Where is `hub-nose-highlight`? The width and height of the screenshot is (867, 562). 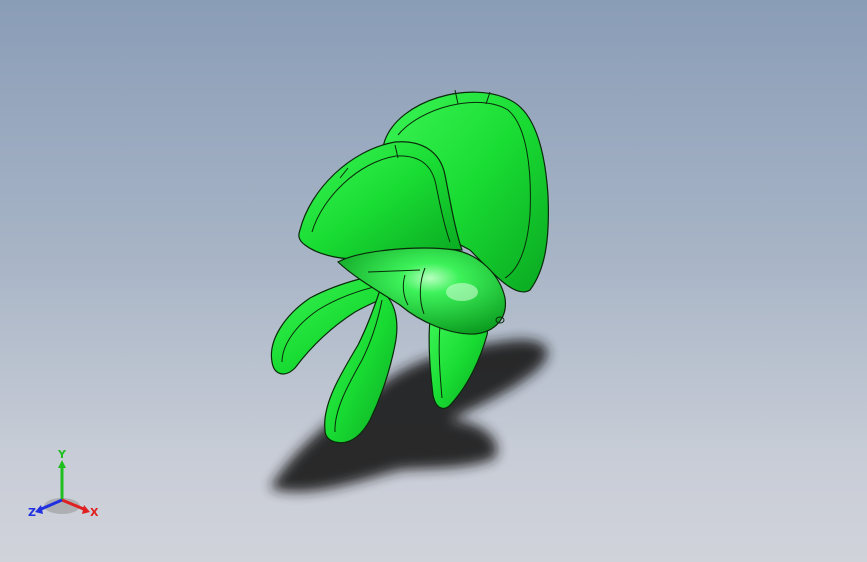
hub-nose-highlight is located at coordinates (462, 292).